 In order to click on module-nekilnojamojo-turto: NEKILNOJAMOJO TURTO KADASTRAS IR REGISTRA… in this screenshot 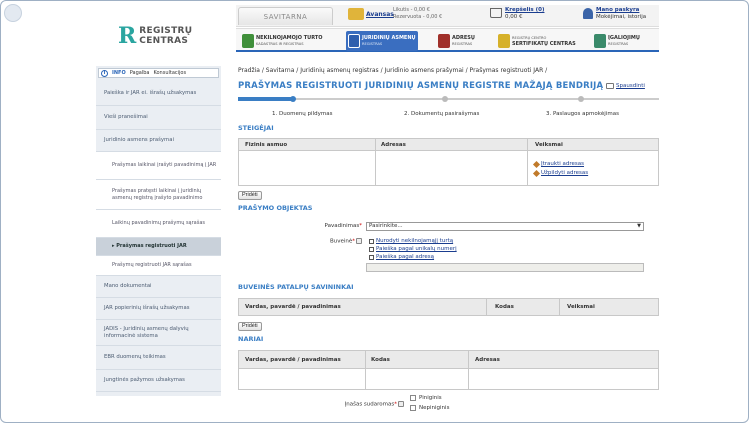, I will do `click(282, 41)`.